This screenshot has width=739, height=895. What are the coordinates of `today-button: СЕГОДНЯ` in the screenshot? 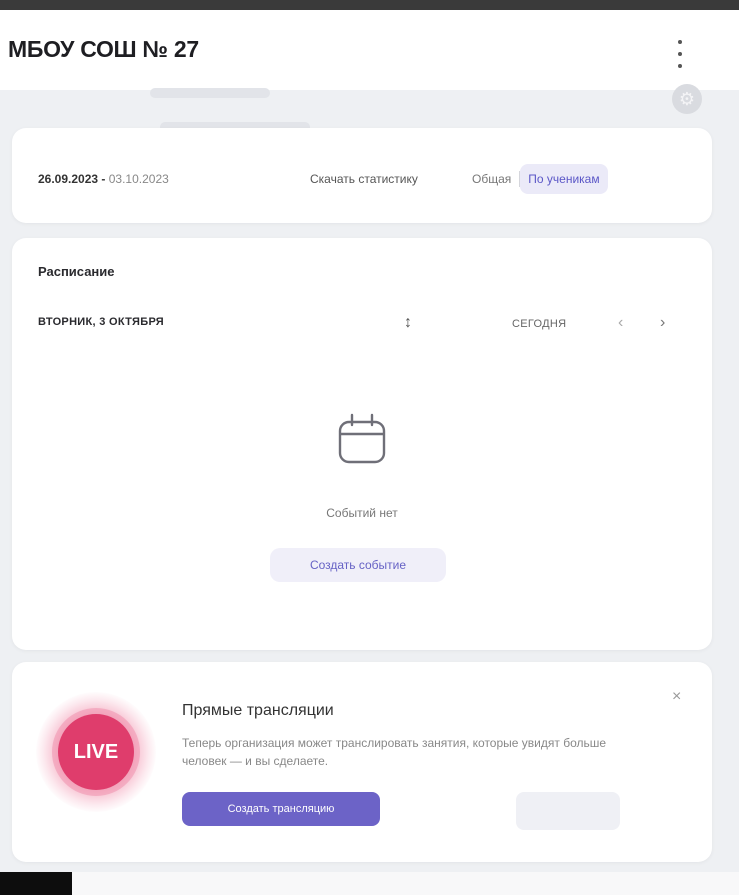 It's located at (539, 324).